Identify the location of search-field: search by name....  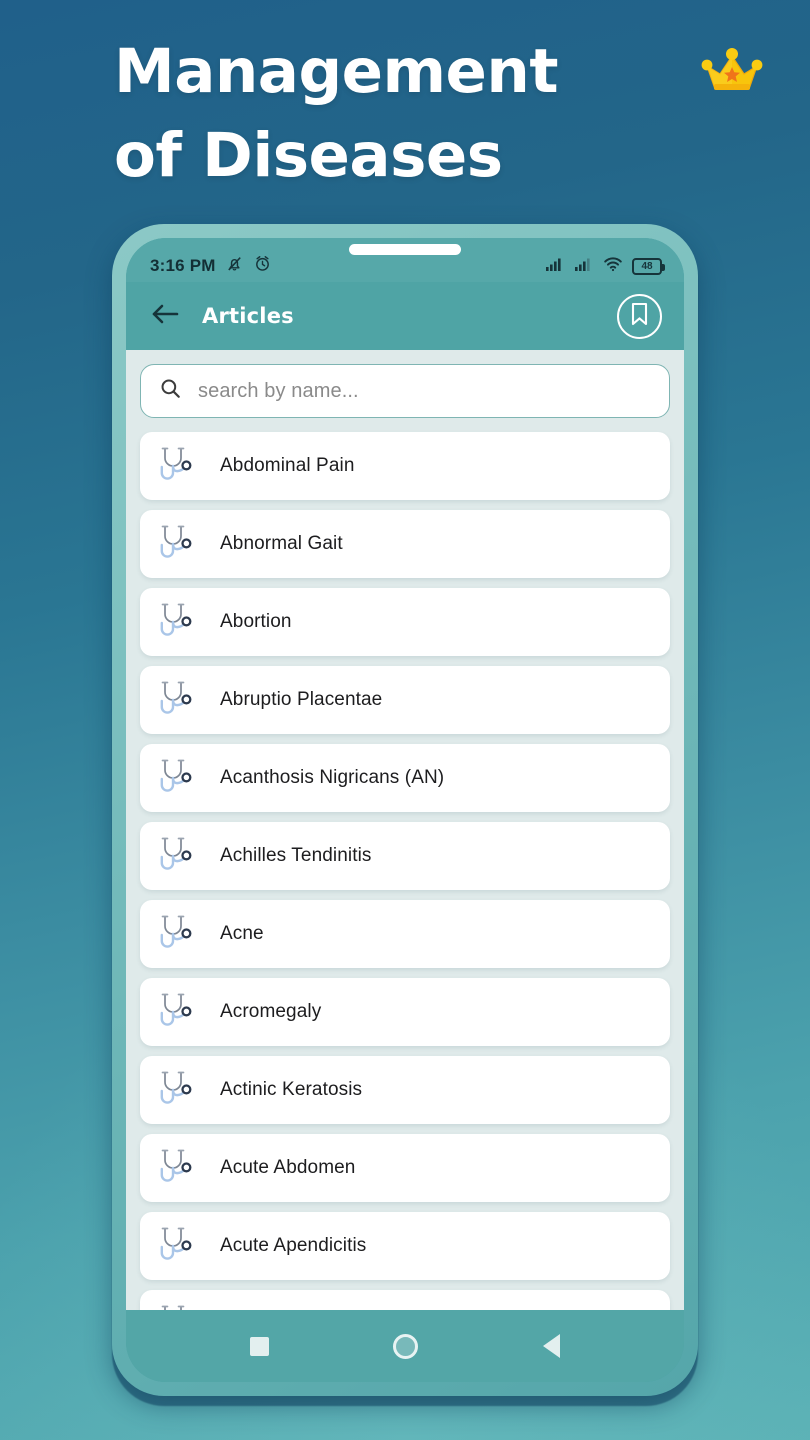
(405, 391).